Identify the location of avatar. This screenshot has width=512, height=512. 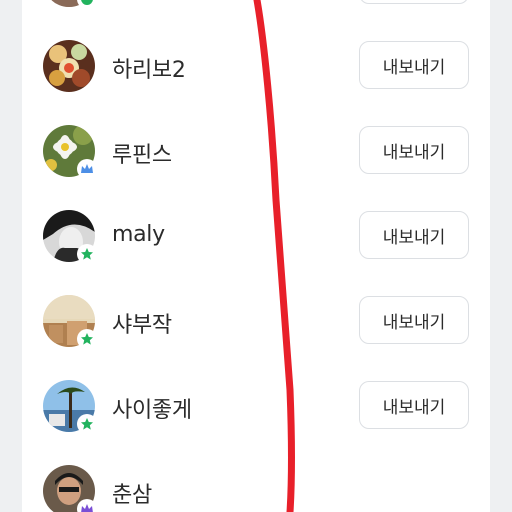
(69, 66).